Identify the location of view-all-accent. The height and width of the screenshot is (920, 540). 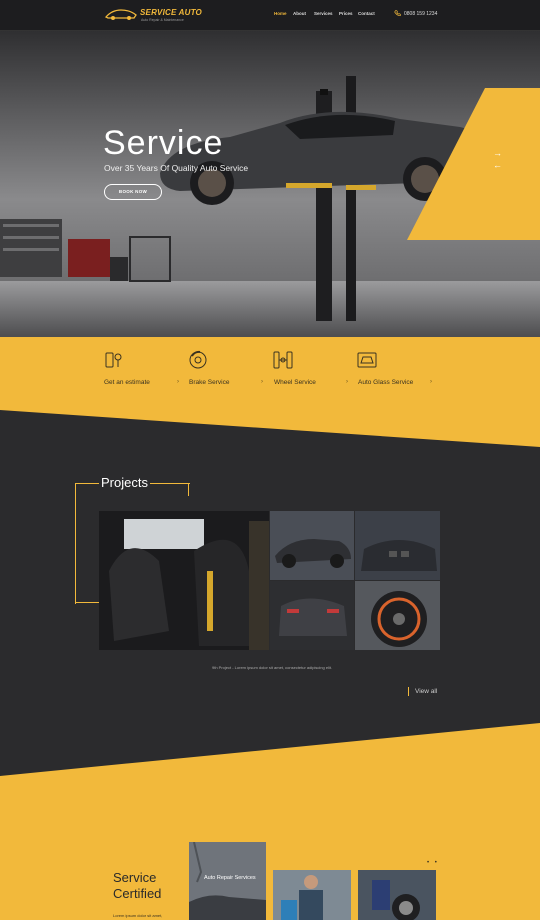
(408, 691).